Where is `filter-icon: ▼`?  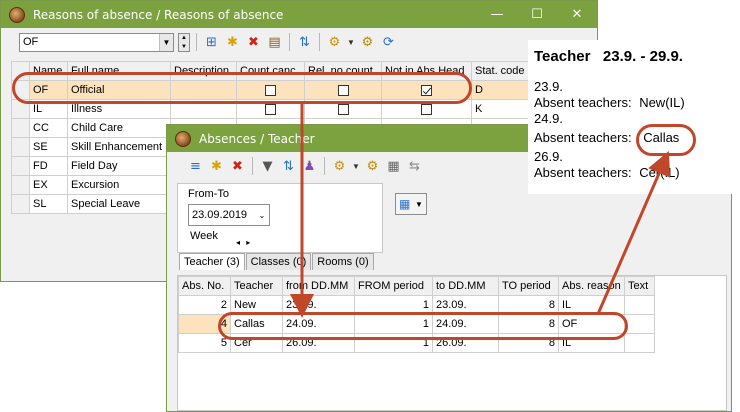
filter-icon: ▼ is located at coordinates (267, 166).